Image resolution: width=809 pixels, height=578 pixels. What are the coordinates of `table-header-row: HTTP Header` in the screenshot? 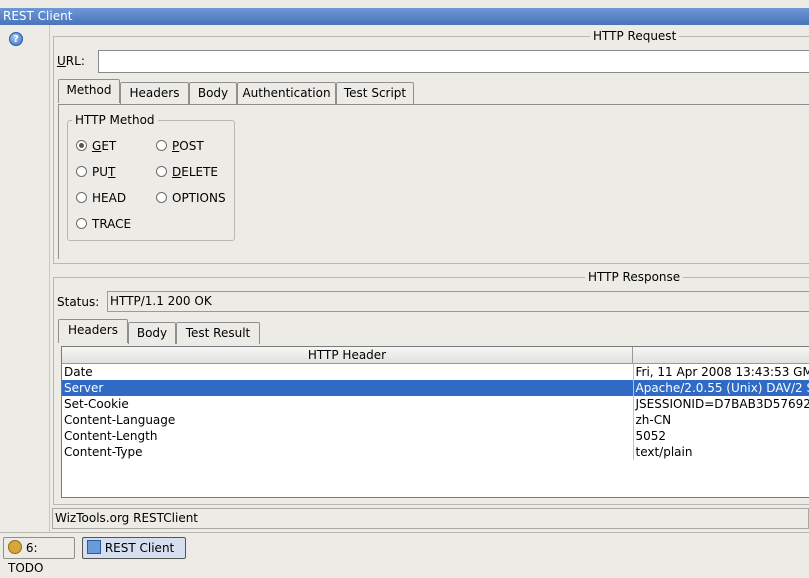 It's located at (435, 355).